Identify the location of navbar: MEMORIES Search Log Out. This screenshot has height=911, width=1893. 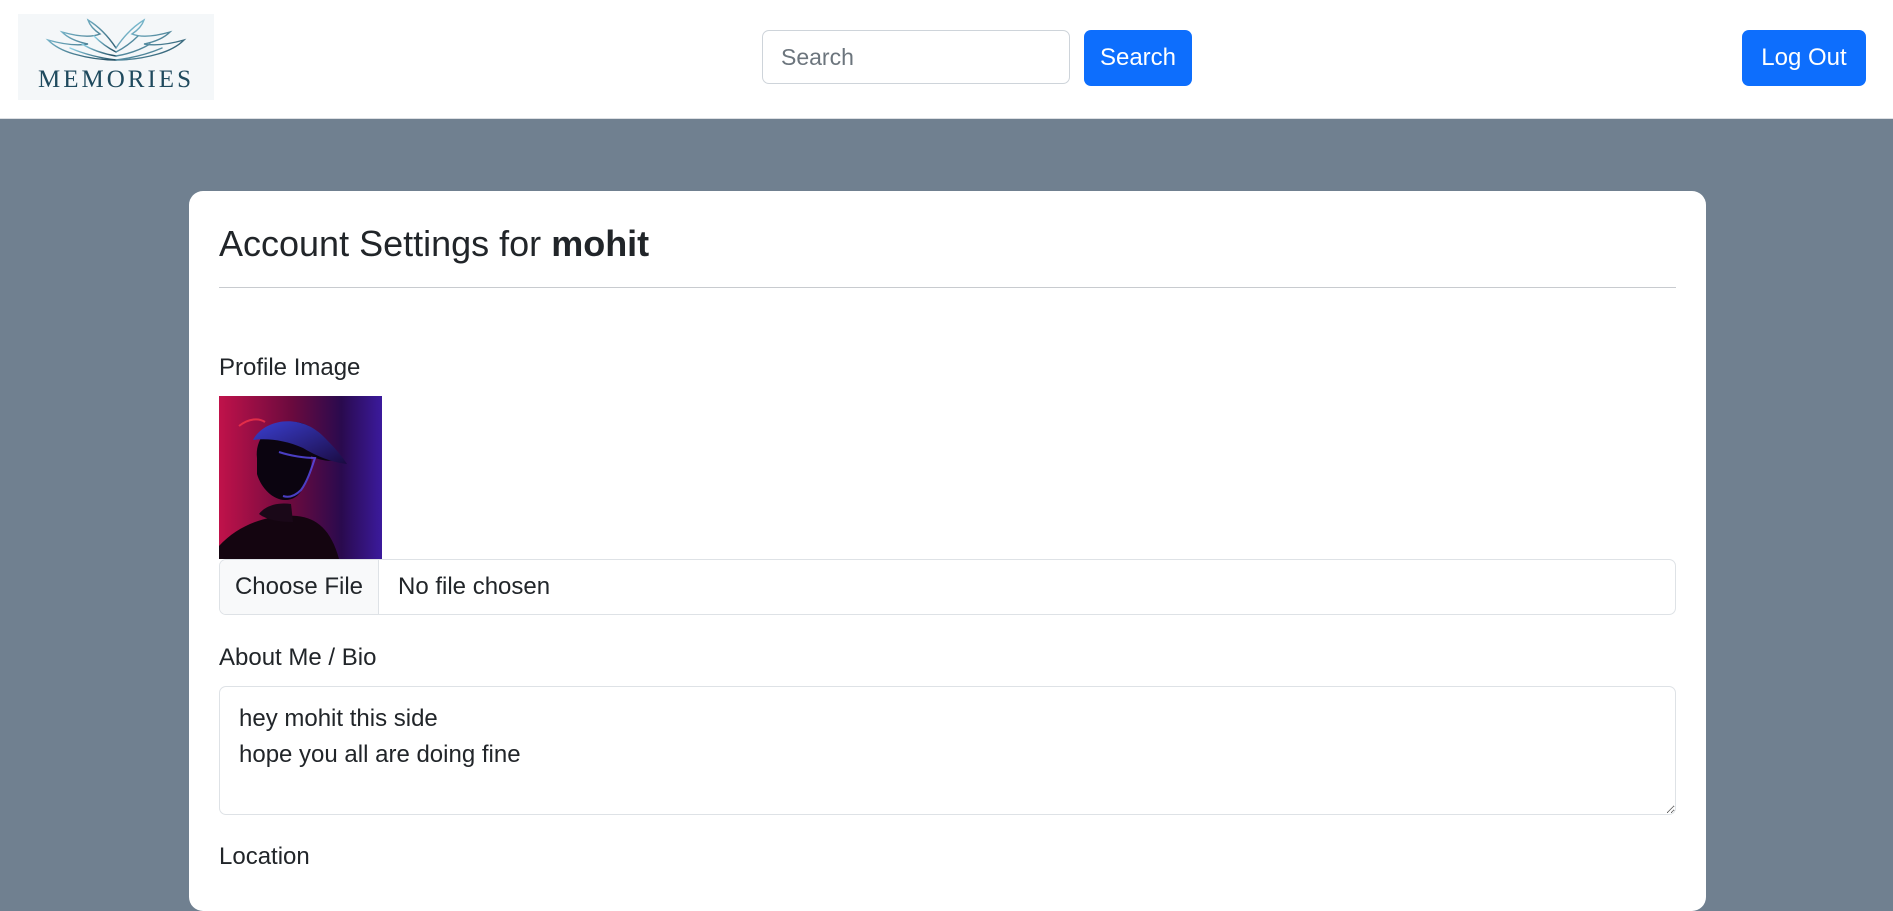
(946, 59).